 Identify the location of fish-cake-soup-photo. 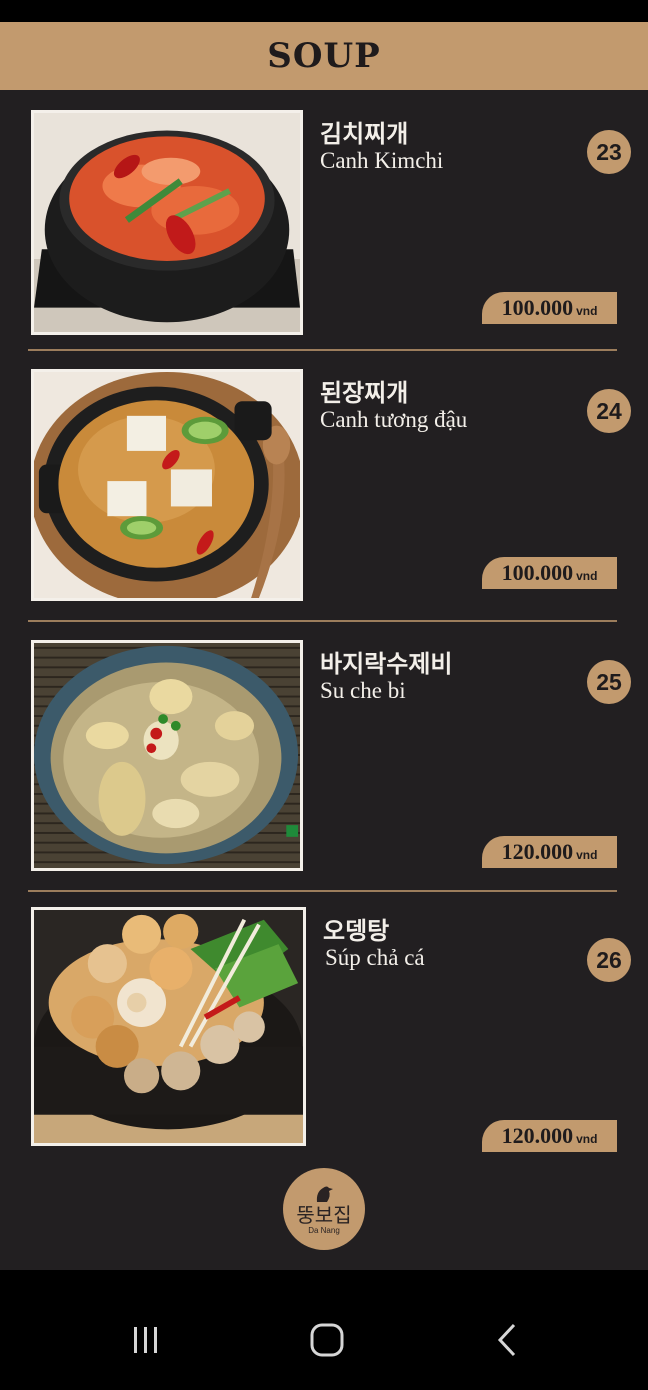
(168, 1026).